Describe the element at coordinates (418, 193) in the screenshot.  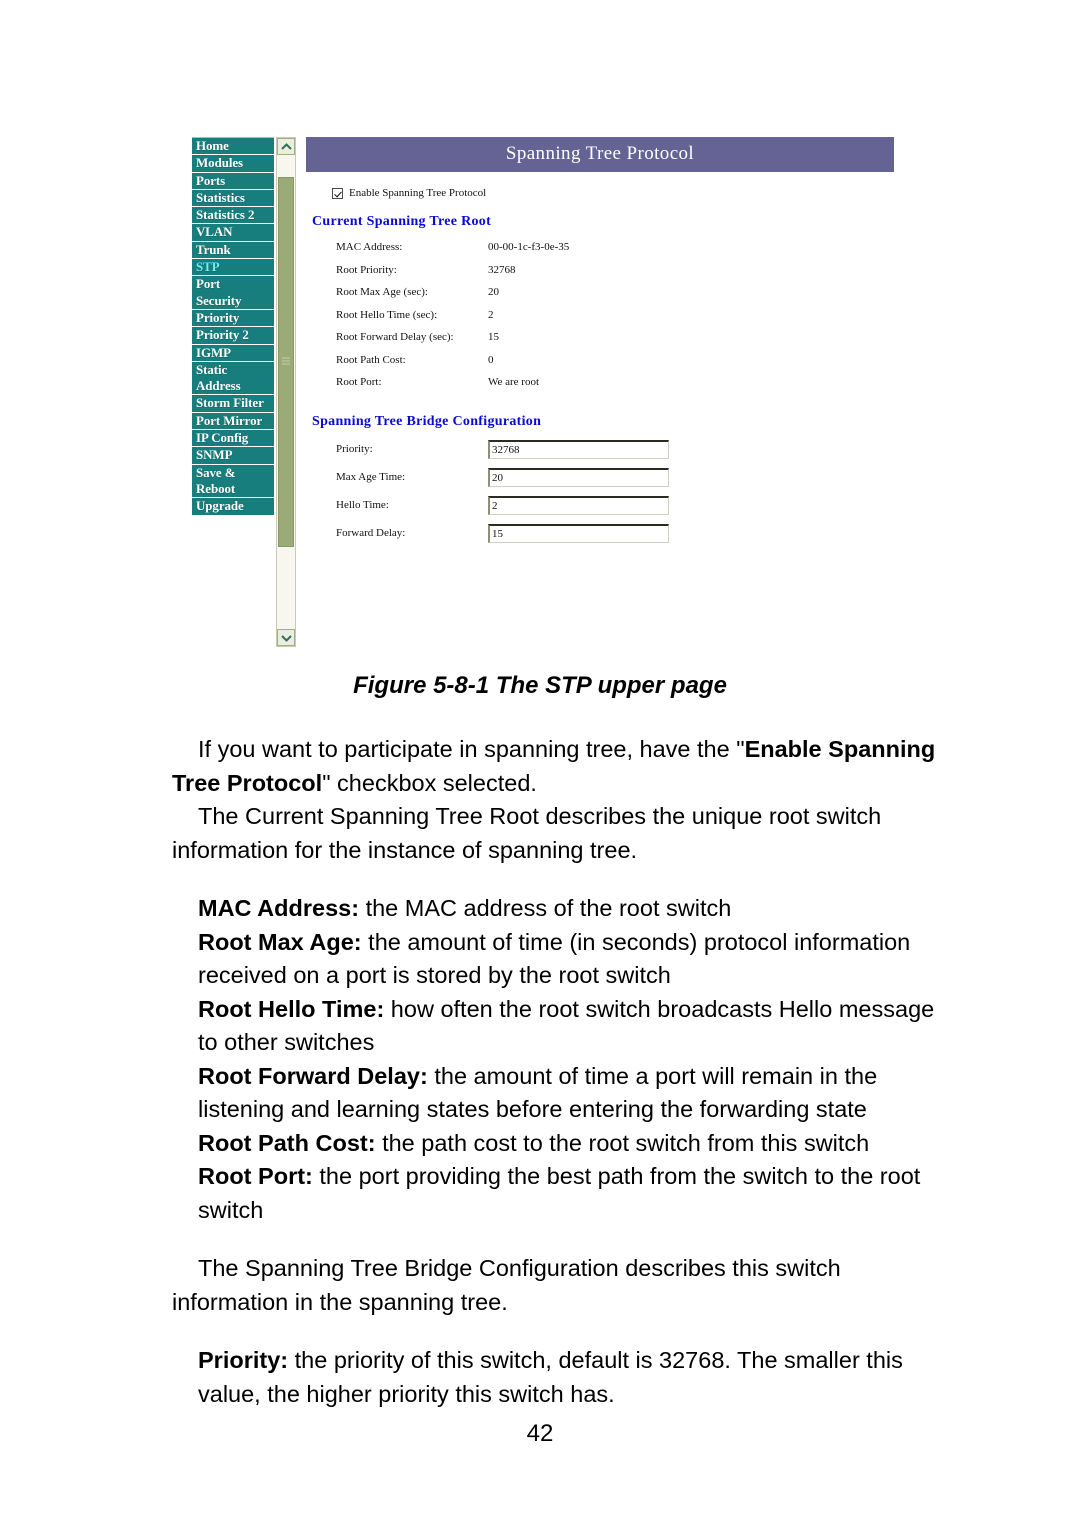
I see `enable-stp-label: Enable Spanning Tree Protocol` at that location.